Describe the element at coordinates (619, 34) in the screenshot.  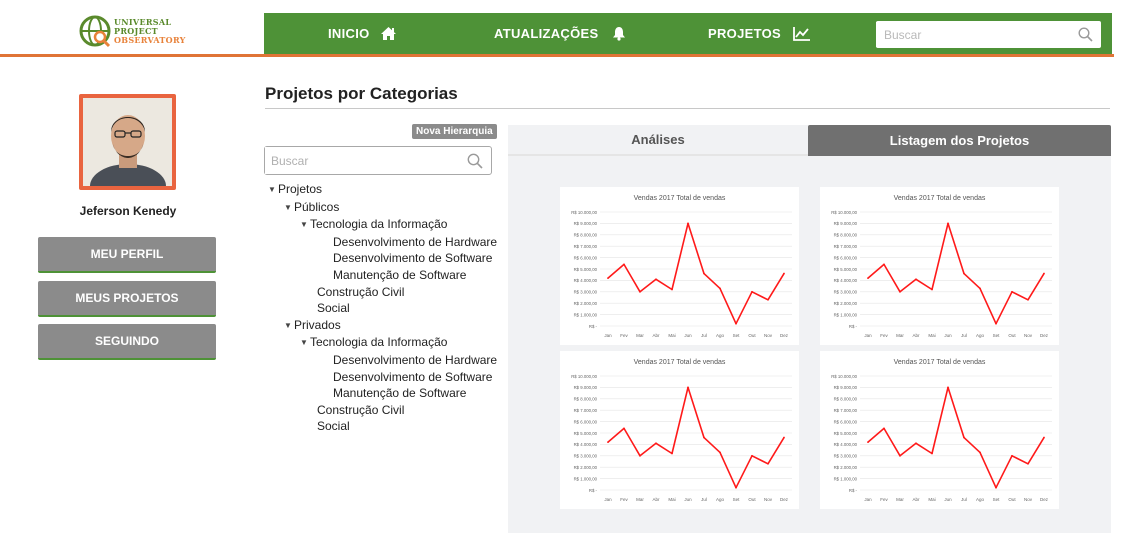
I see `bell-icon` at that location.